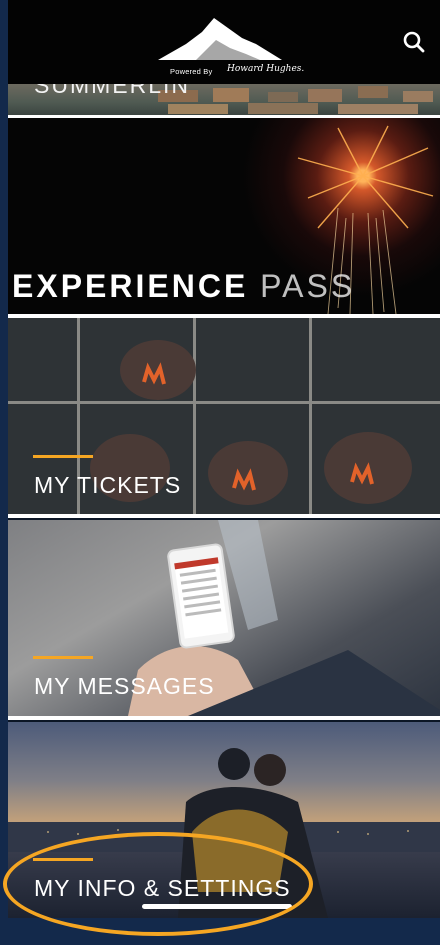  Describe the element at coordinates (220, 39) in the screenshot. I see `mountain-logo-icon` at that location.